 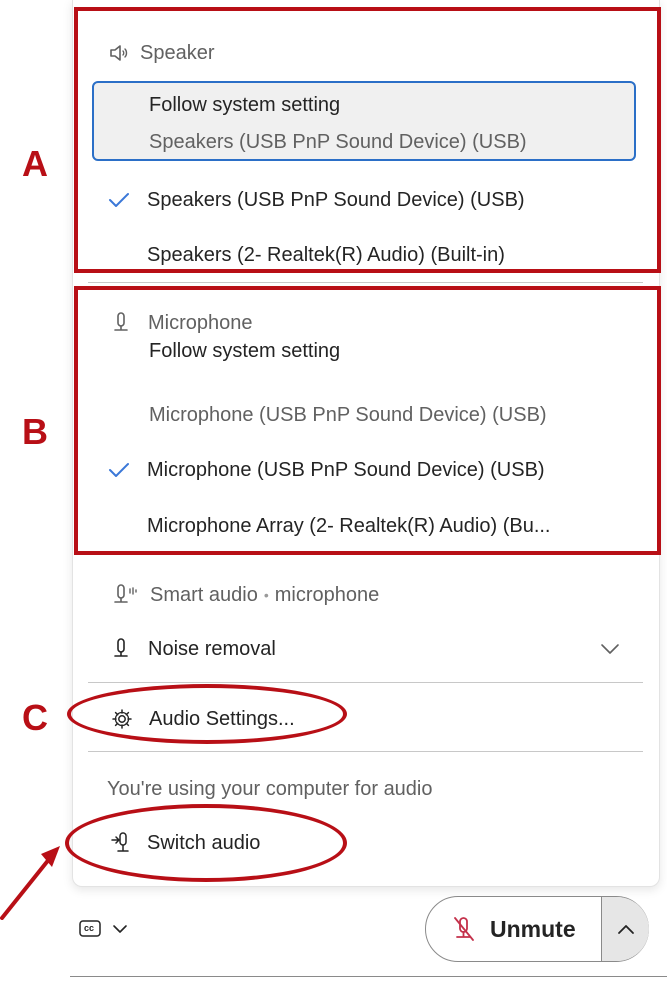 I want to click on closed-captions-icon: cc, so click(x=91, y=929).